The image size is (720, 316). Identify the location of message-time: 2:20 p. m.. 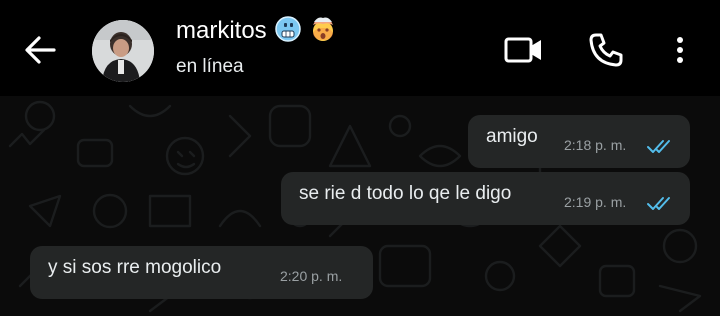
(311, 276).